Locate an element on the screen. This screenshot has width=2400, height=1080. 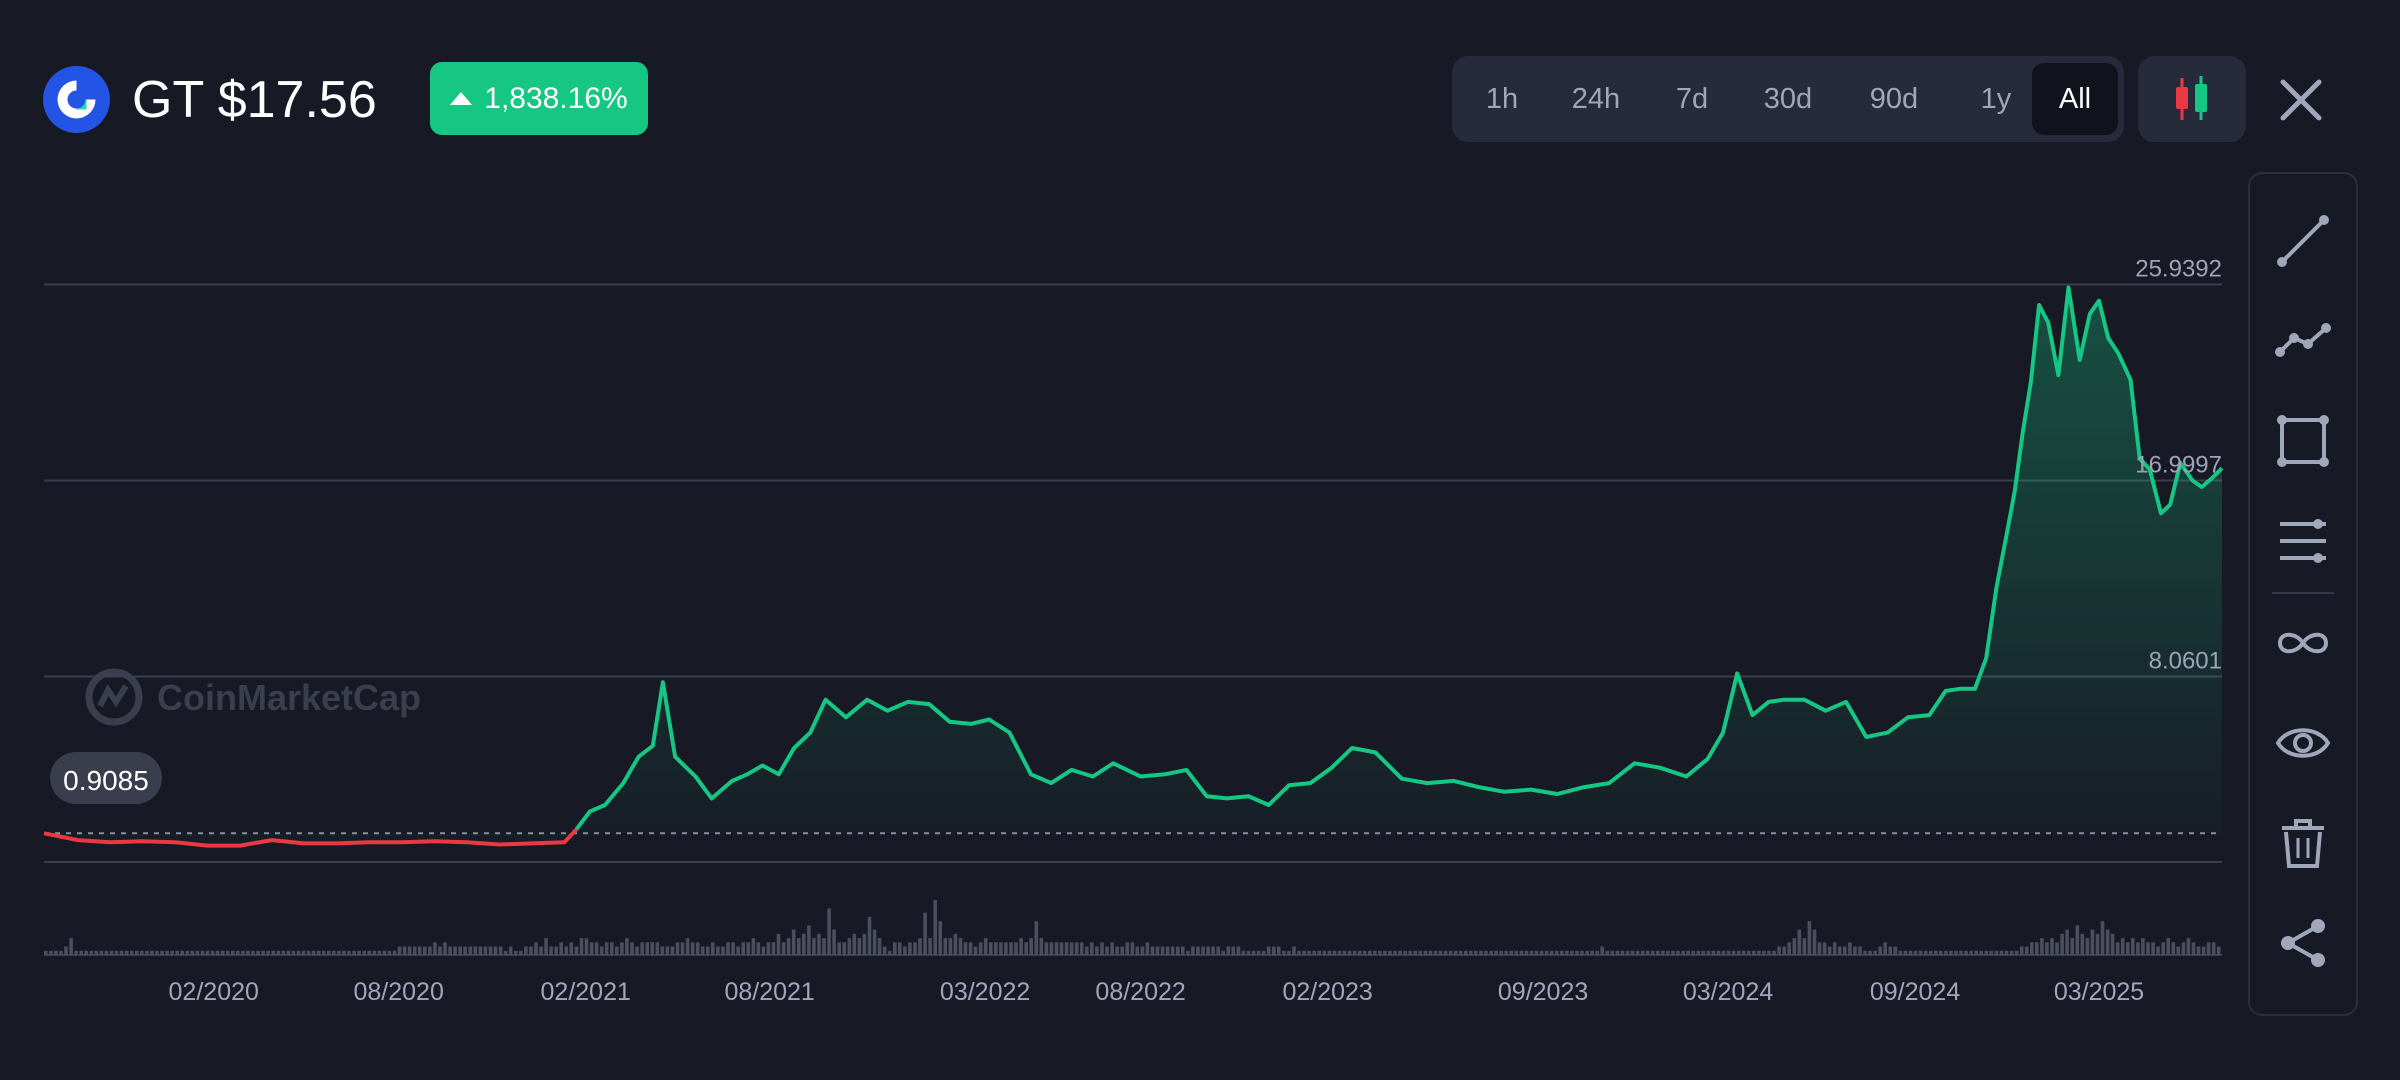
eye-icon is located at coordinates (2303, 743).